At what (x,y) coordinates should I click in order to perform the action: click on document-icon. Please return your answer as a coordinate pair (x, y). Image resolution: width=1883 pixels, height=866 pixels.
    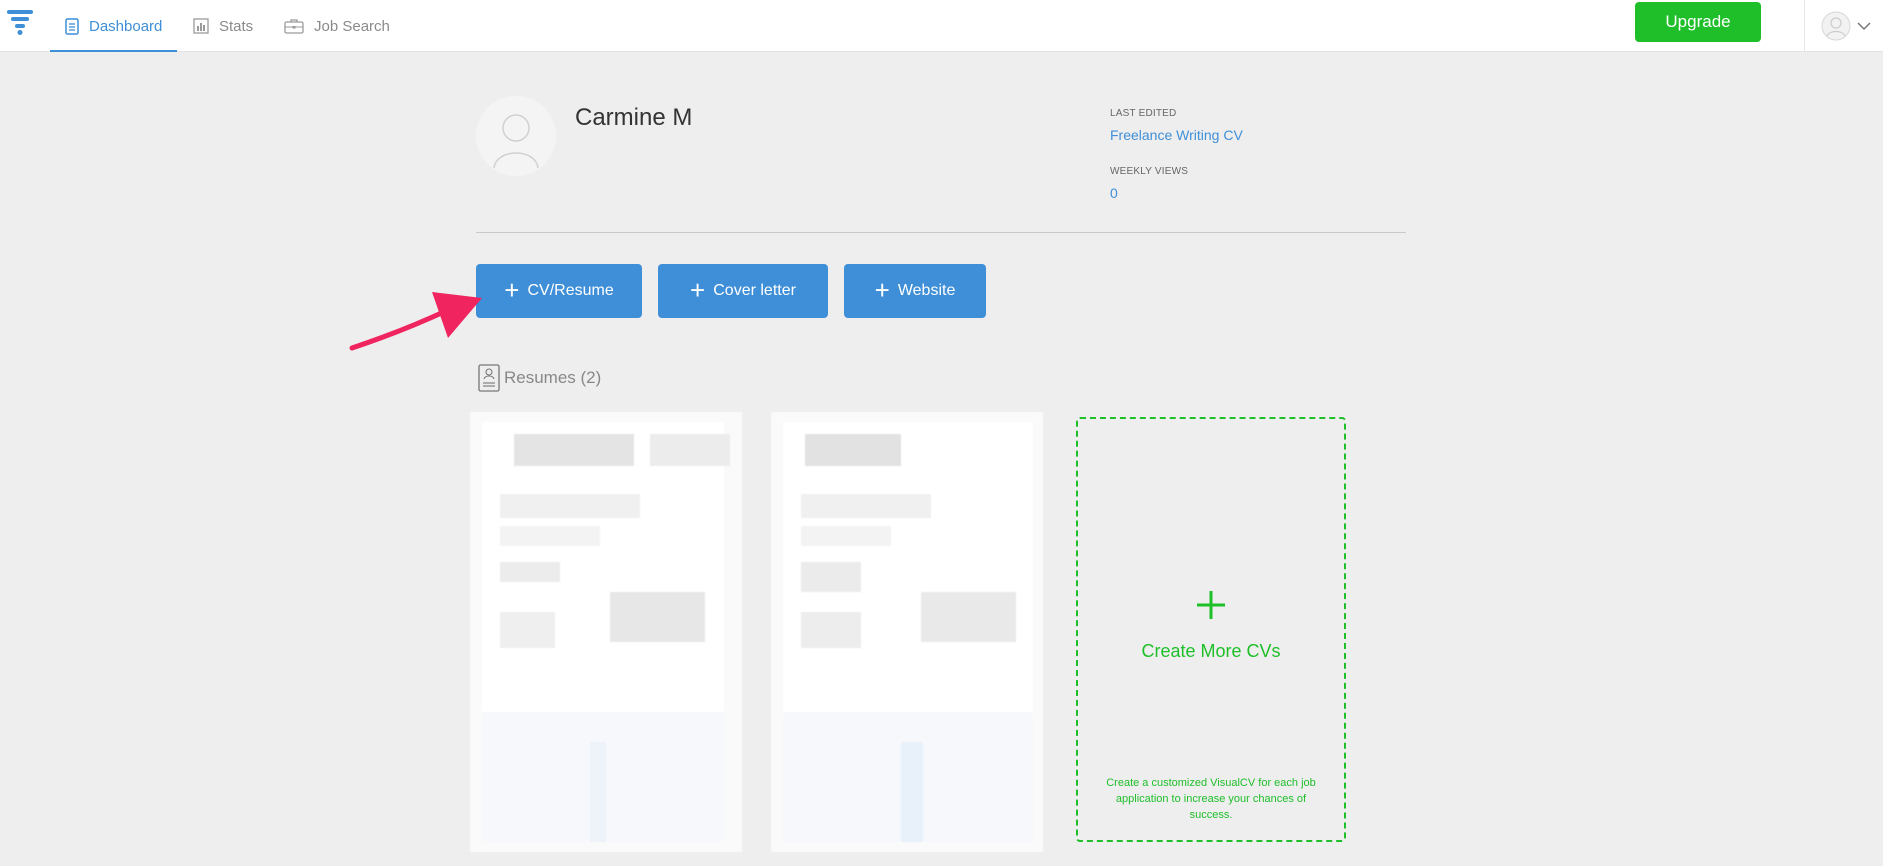
    Looking at the image, I should click on (72, 26).